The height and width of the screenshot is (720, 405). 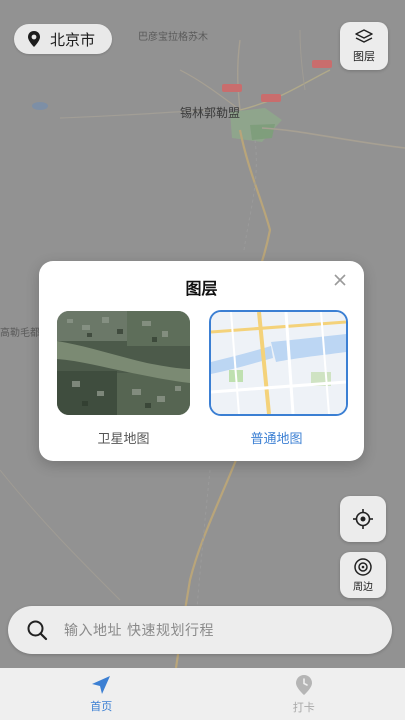 I want to click on satellite-map-option, so click(x=123, y=363).